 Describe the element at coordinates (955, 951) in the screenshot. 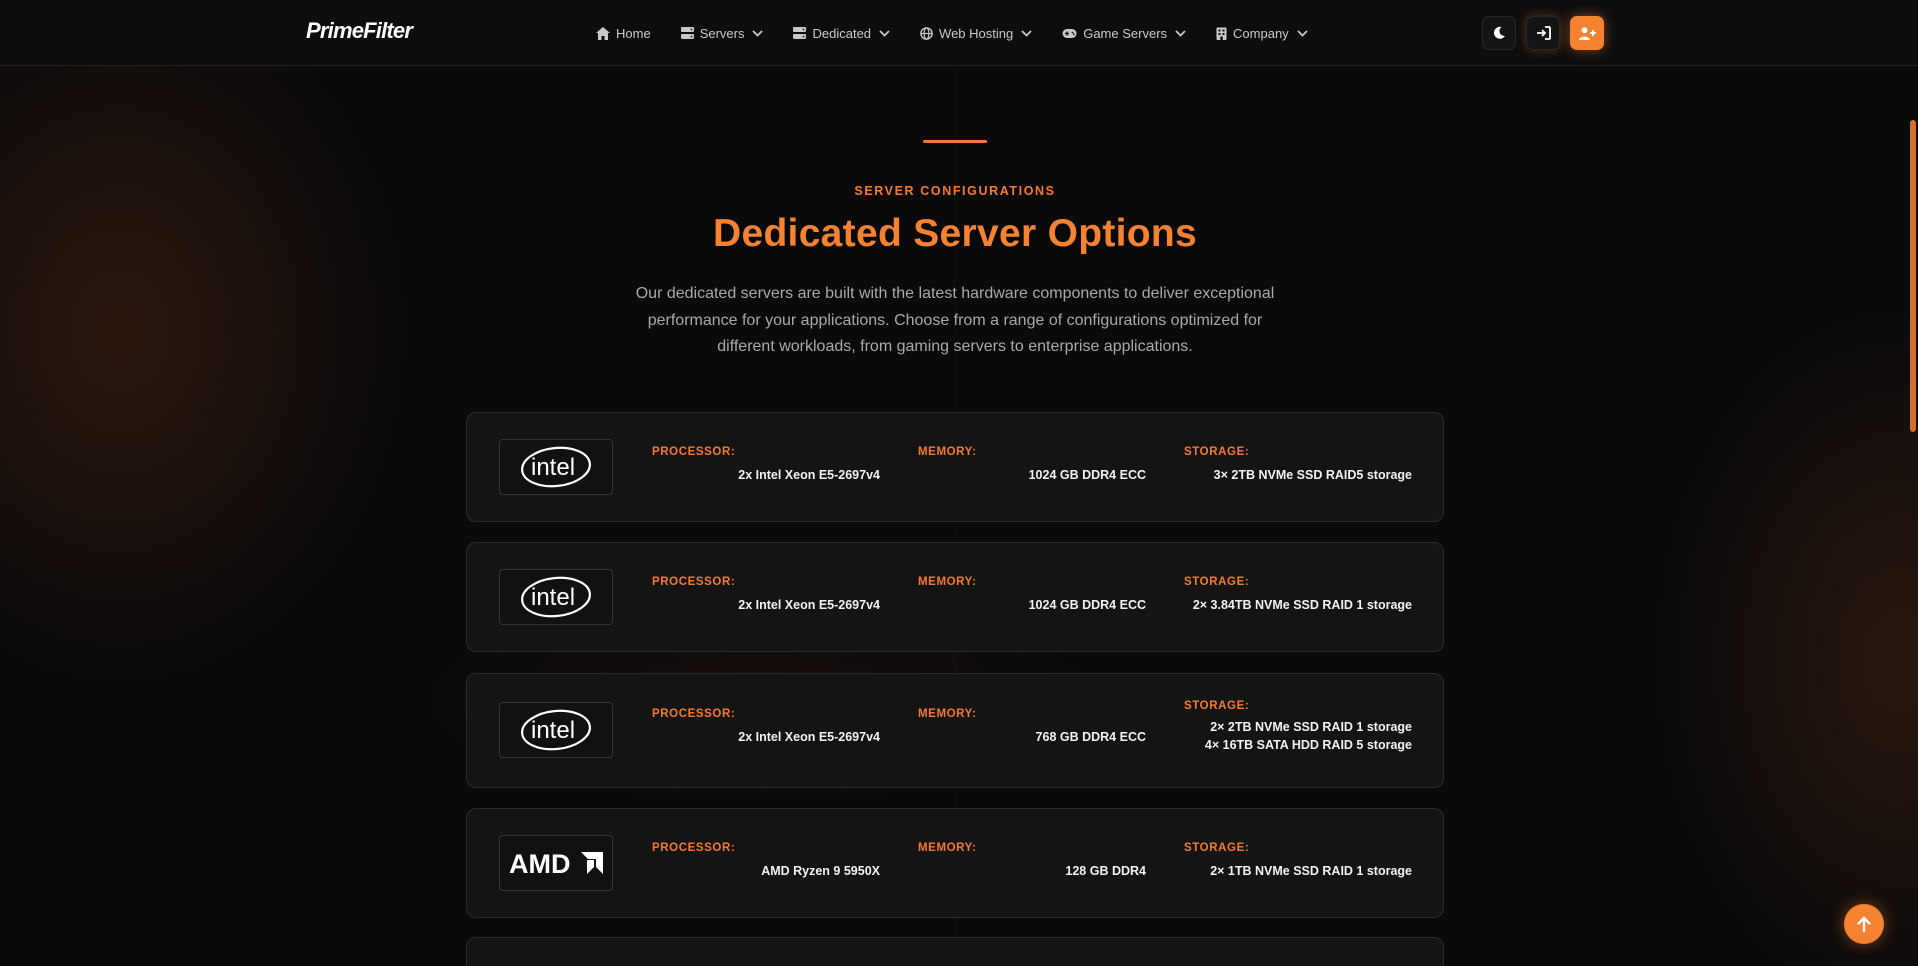

I see `server-card` at that location.